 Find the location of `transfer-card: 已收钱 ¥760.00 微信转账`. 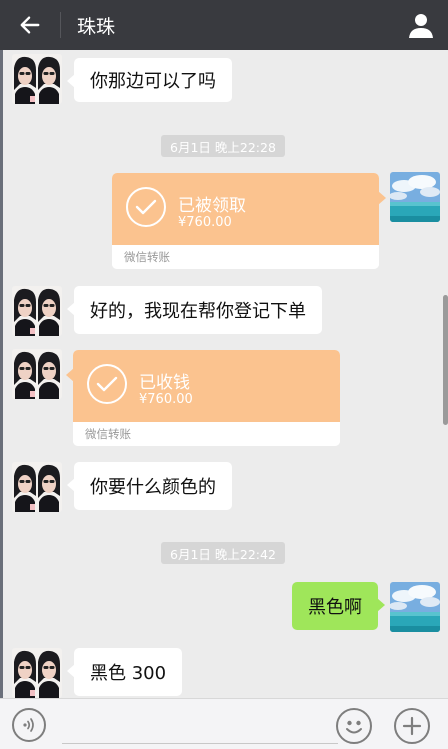

transfer-card: 已收钱 ¥760.00 微信转账 is located at coordinates (203, 398).